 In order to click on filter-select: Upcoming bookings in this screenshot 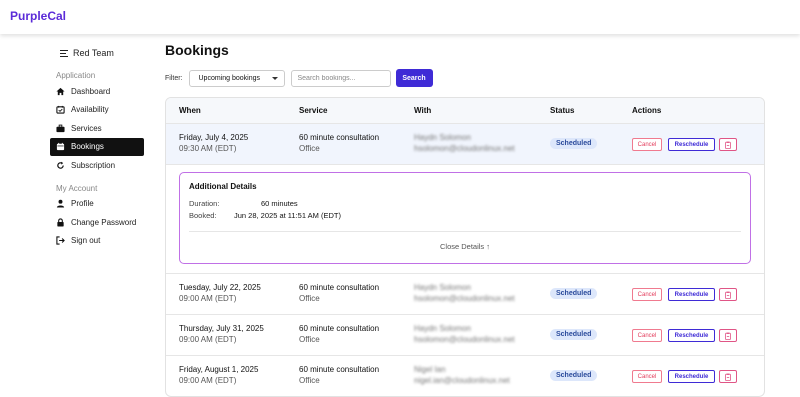, I will do `click(236, 78)`.